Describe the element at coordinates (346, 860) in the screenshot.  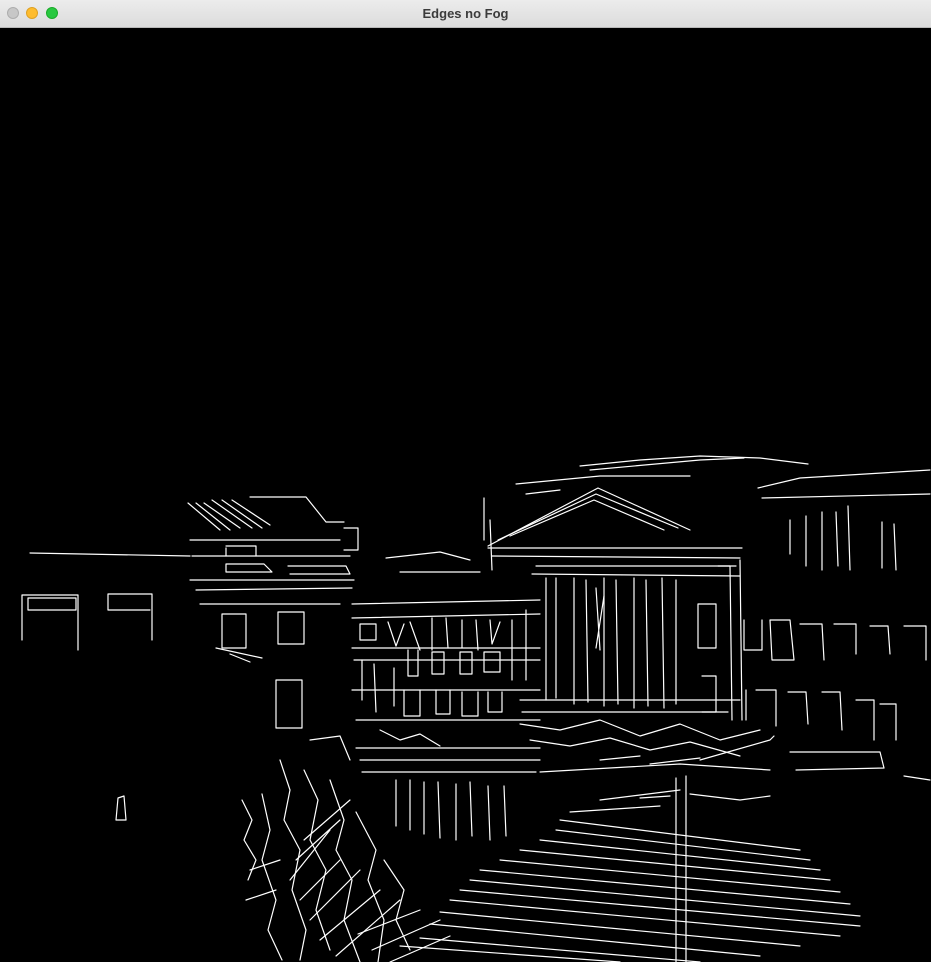
I see `foreground-trees-edges` at that location.